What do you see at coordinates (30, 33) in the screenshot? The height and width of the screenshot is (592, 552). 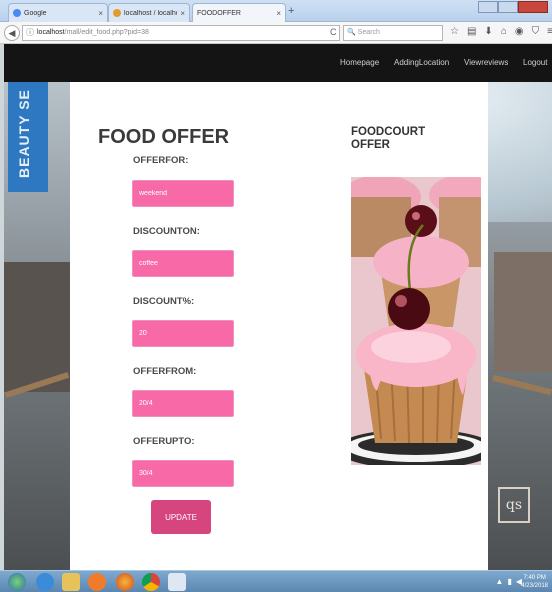 I see `site-info-icon: ⓘ` at bounding box center [30, 33].